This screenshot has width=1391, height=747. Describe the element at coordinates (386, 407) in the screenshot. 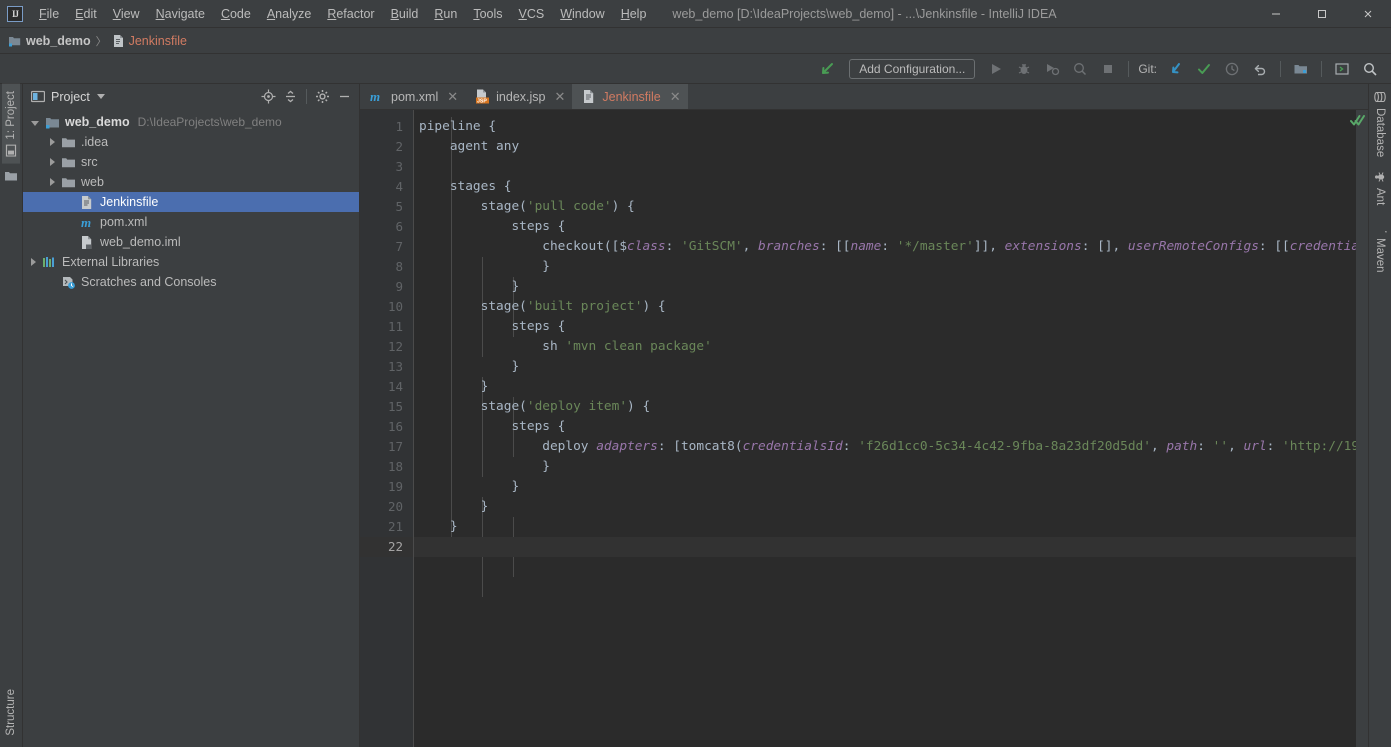

I see `line-number: 15` at that location.